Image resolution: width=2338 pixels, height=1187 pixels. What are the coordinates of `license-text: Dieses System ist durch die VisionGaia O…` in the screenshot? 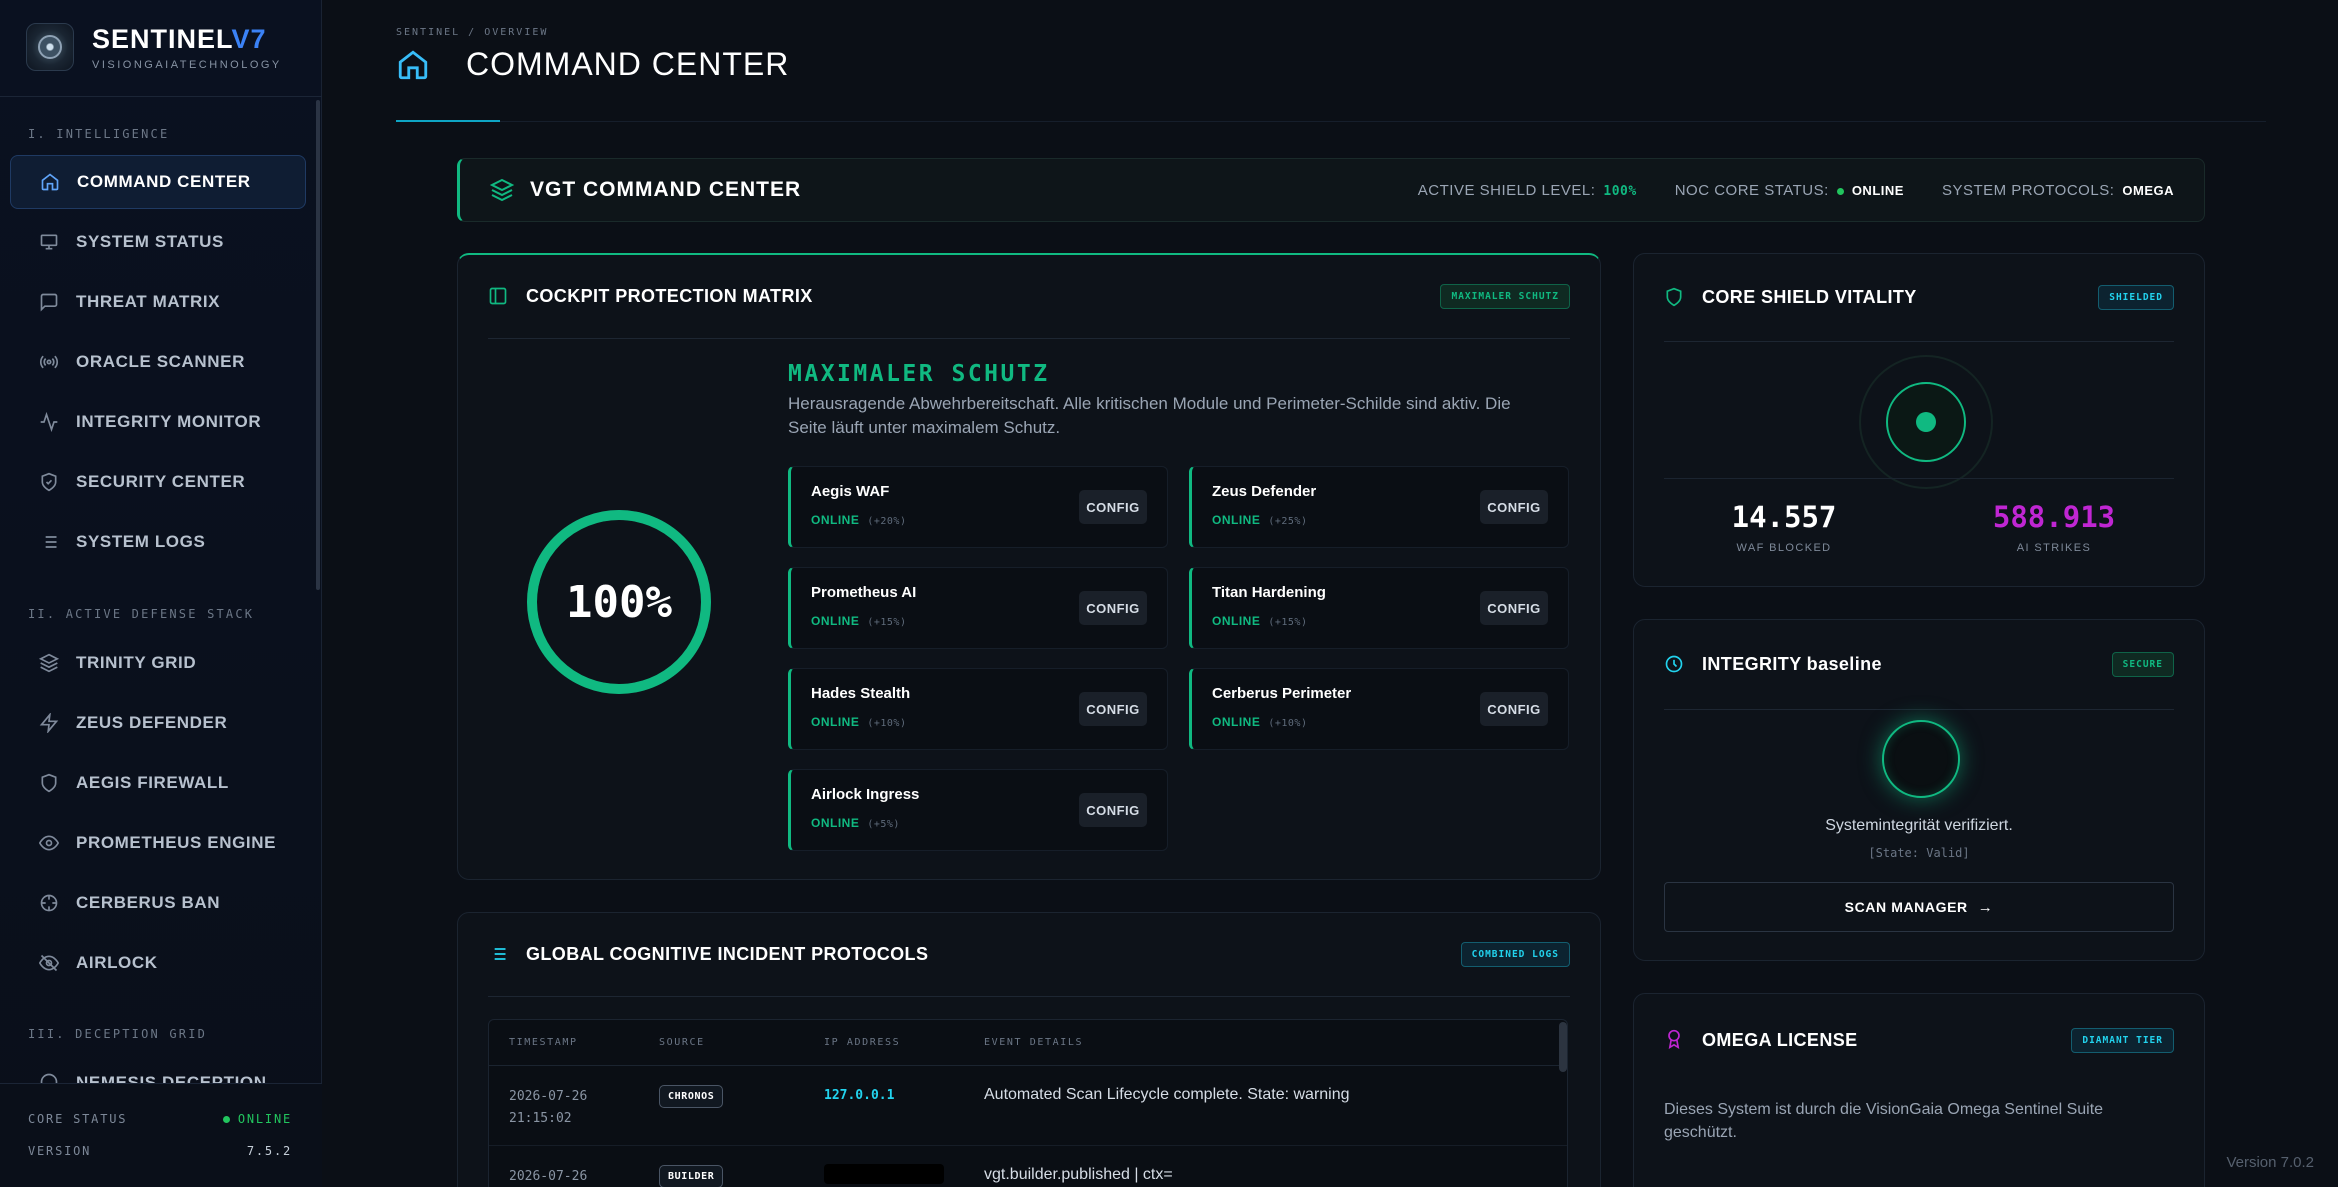 It's located at (1884, 1121).